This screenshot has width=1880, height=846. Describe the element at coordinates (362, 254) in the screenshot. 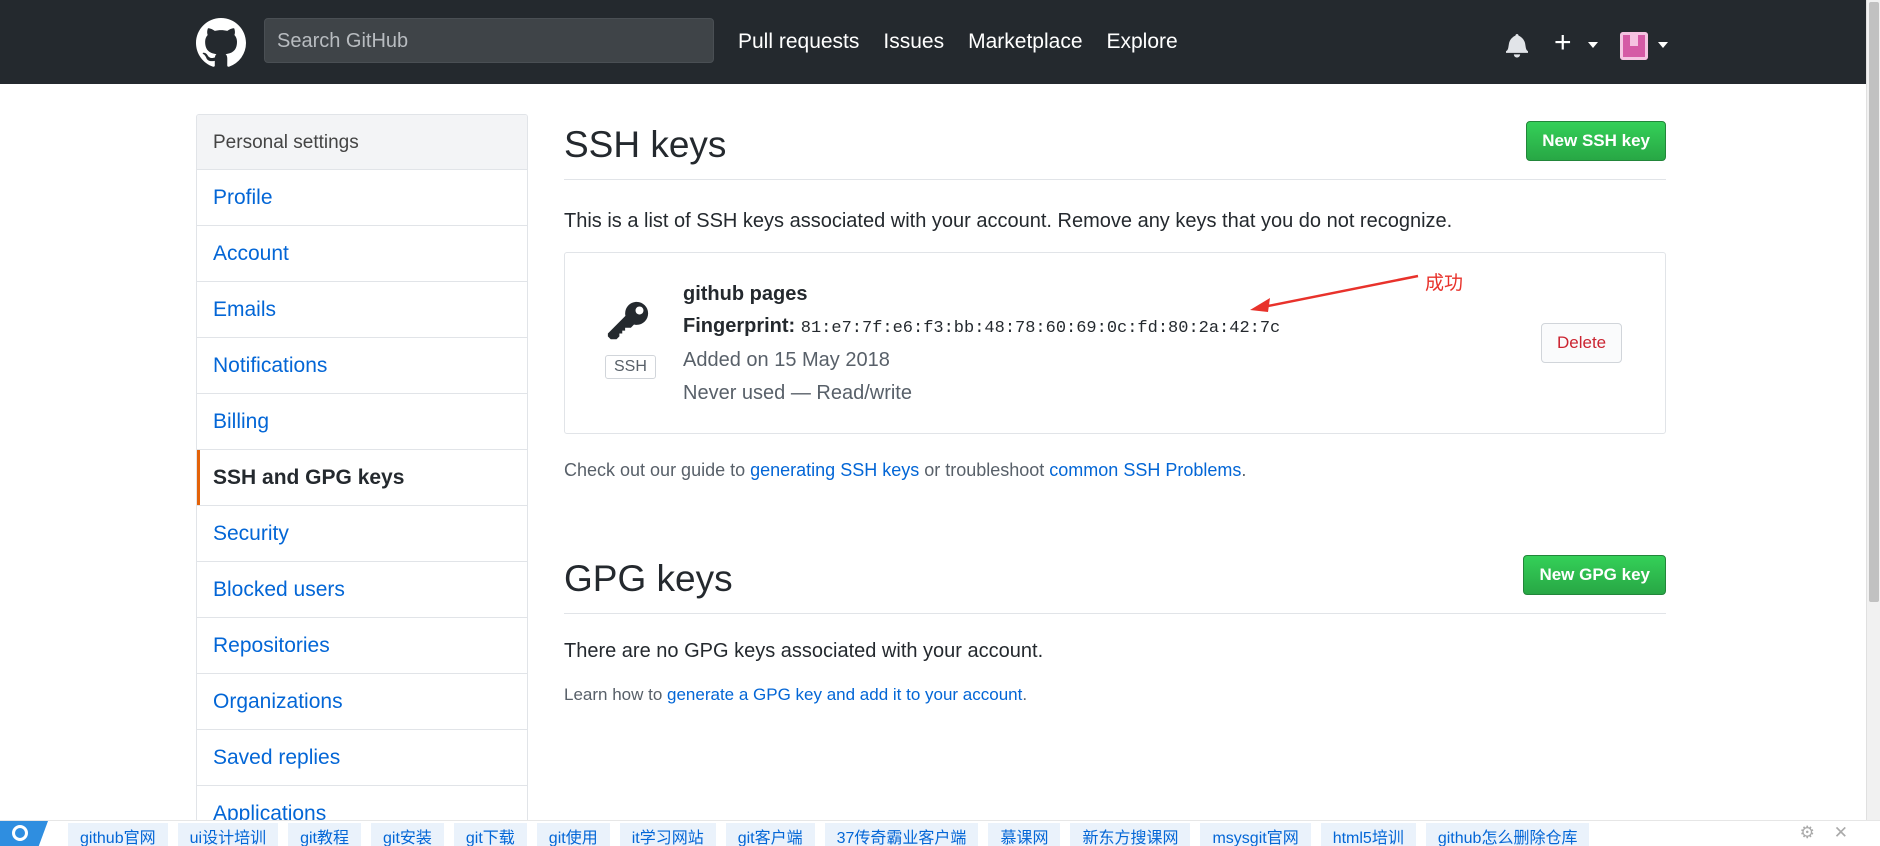

I see `sidebar-item-account: Account` at that location.